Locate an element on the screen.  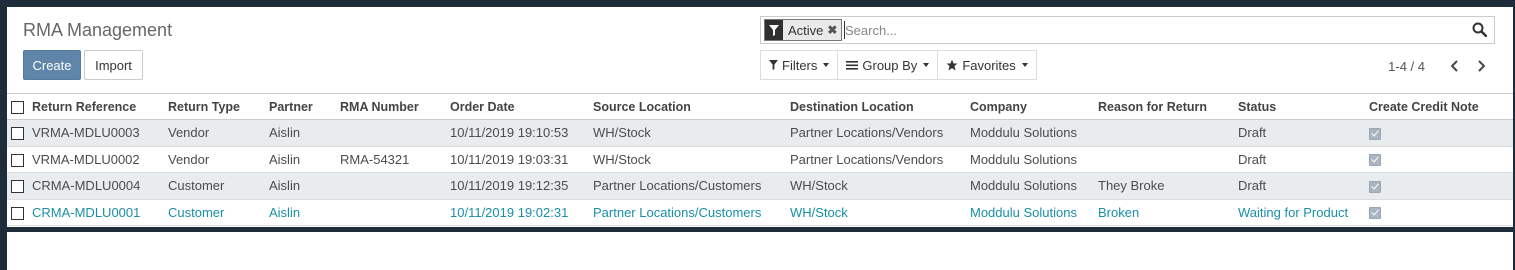
search-bar: Active ✖ is located at coordinates (1127, 30).